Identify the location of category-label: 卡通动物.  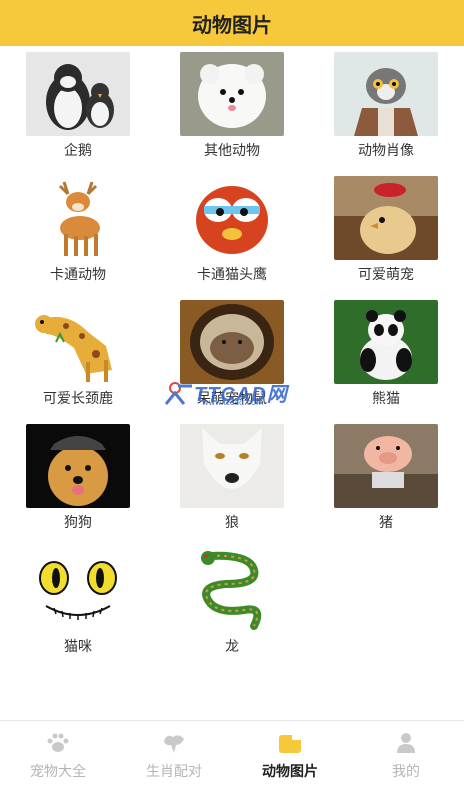
(78, 275).